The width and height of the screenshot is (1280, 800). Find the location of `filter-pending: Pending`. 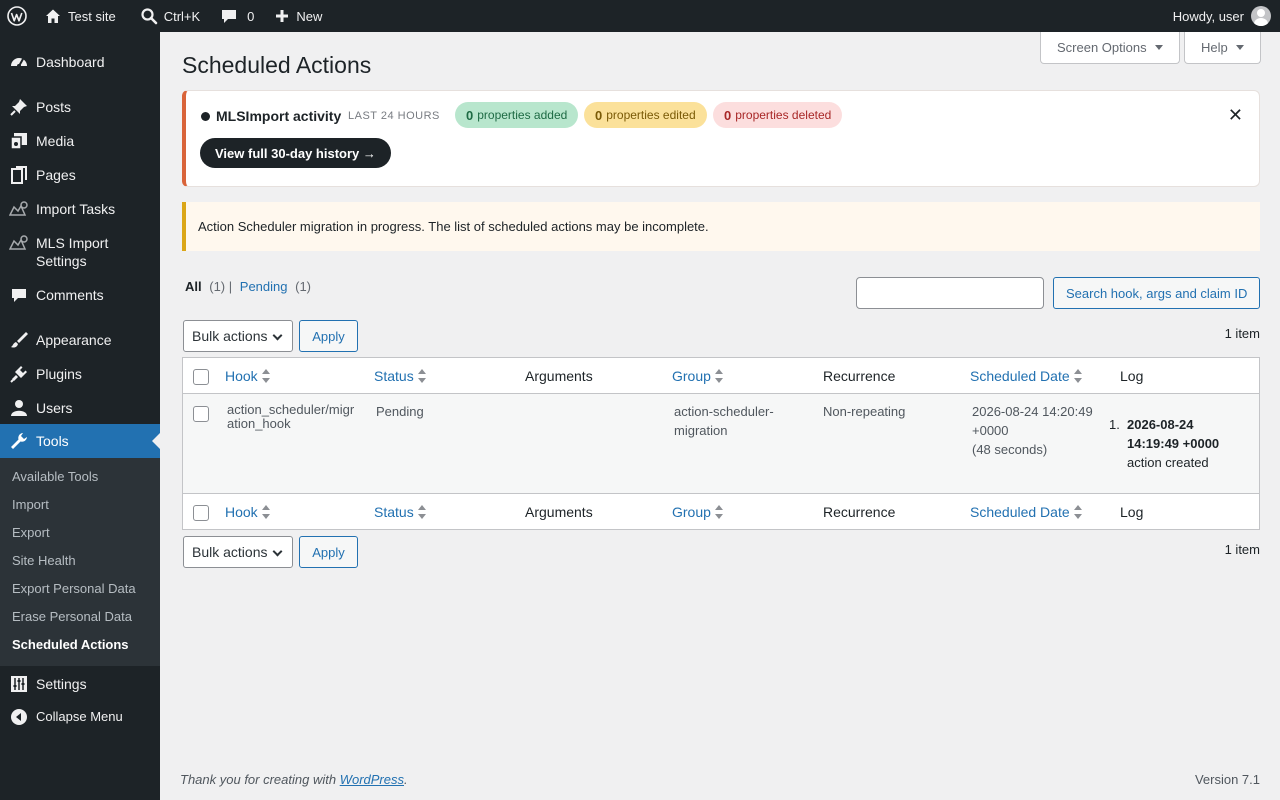

filter-pending: Pending is located at coordinates (264, 286).